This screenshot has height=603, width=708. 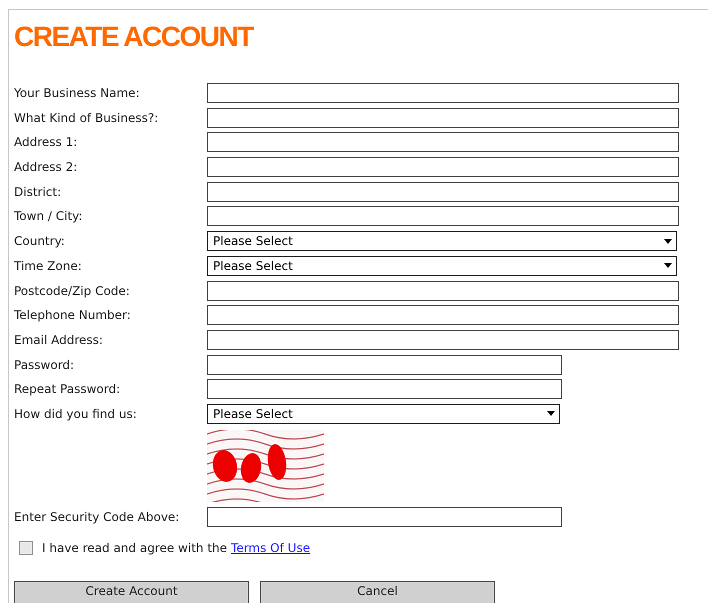 I want to click on field-label: Town / City:, so click(x=49, y=217).